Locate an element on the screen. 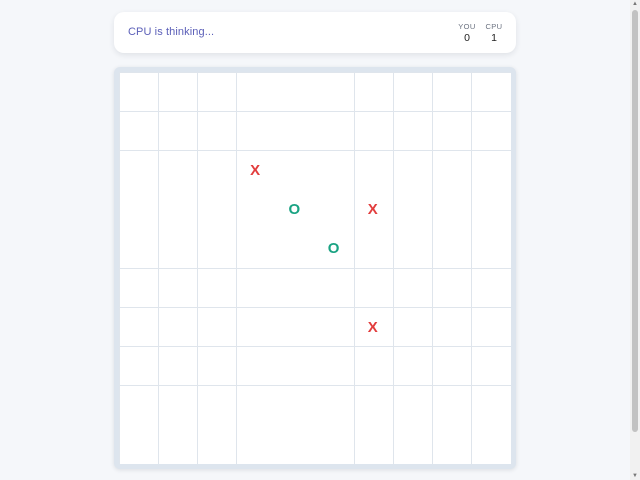 The width and height of the screenshot is (640, 480). scroll-down-icon: ▼ is located at coordinates (635, 476).